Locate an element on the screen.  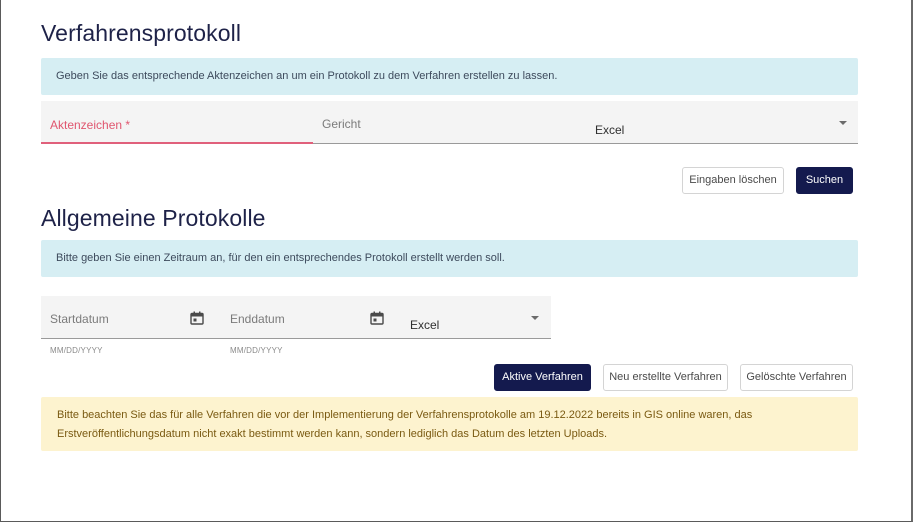
aktenzeichen-input: Aktenzeichen * is located at coordinates (177, 122).